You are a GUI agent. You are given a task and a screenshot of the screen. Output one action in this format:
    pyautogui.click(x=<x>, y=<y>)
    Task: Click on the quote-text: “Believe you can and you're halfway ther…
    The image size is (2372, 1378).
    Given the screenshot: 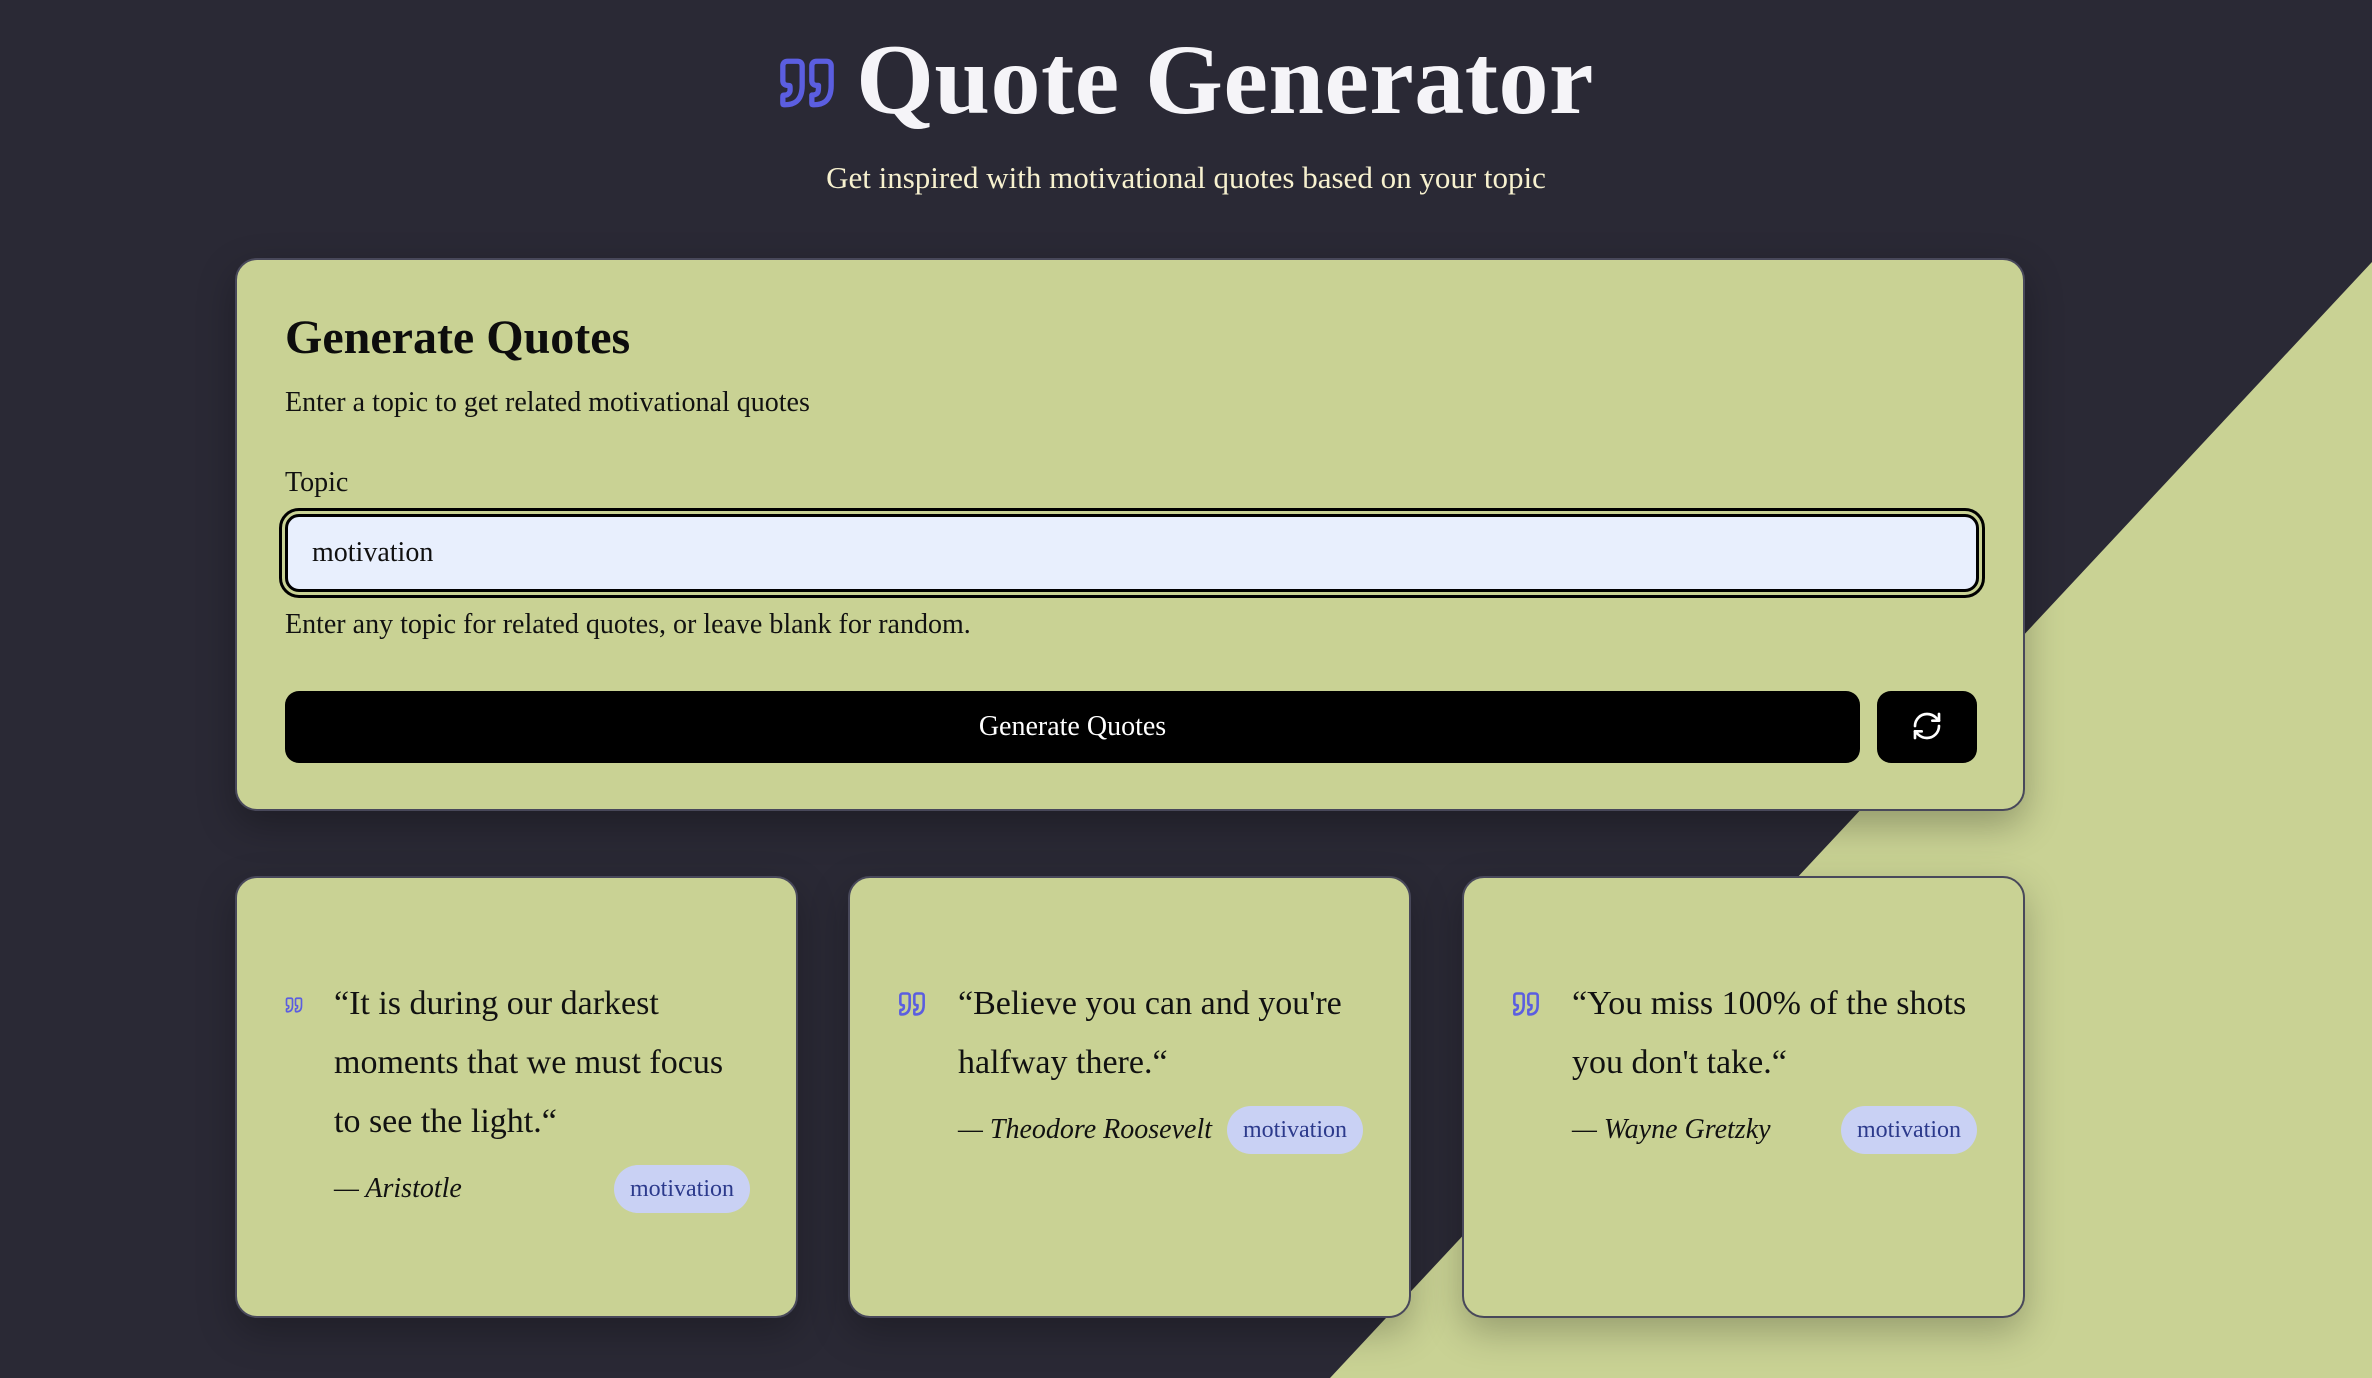 What is the action you would take?
    pyautogui.click(x=1150, y=1033)
    